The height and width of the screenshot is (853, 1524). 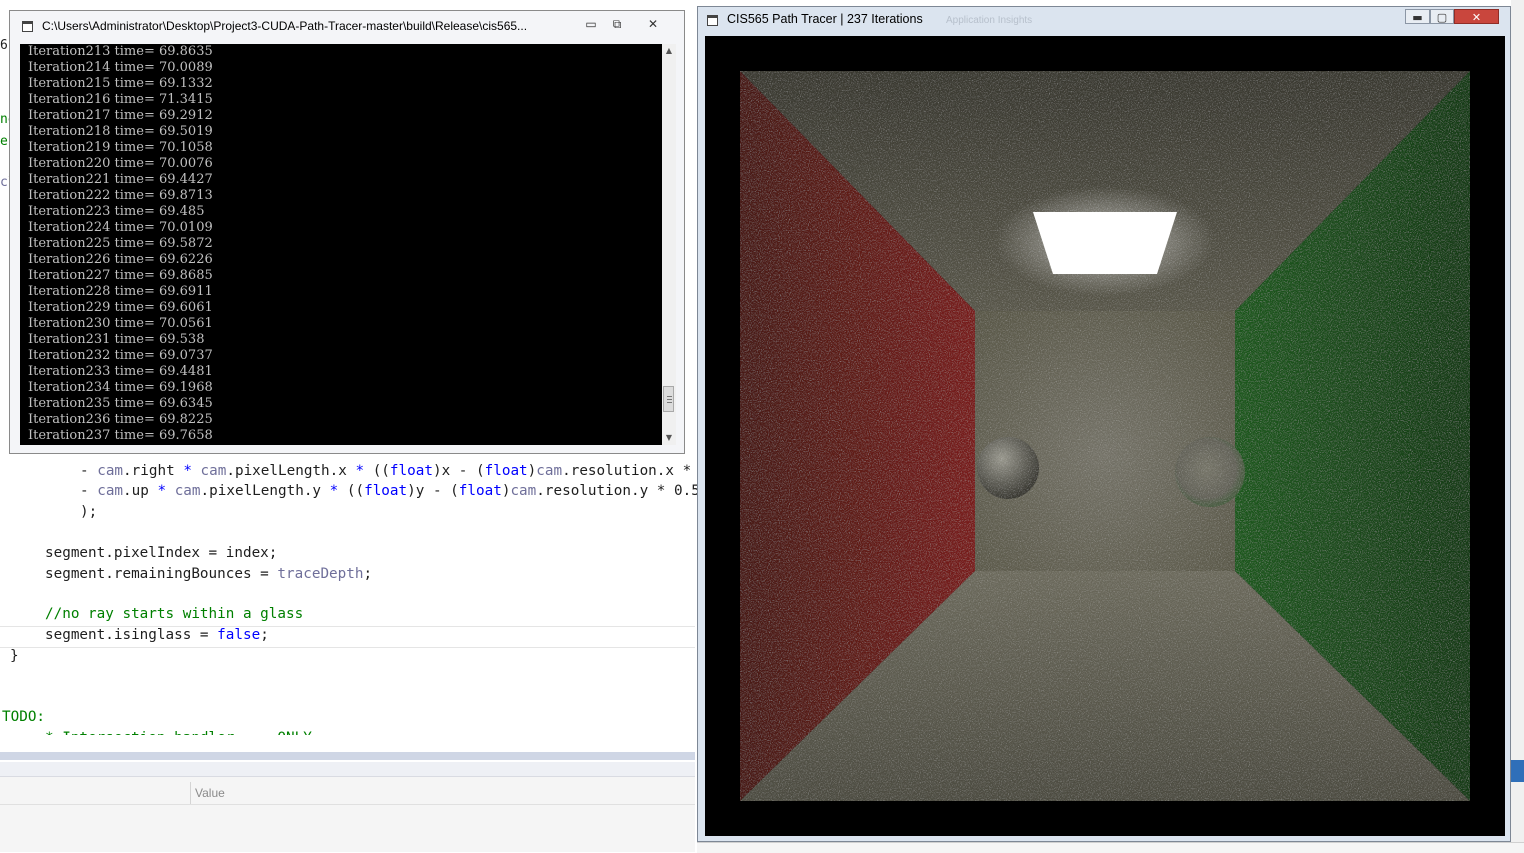 What do you see at coordinates (24, 717) in the screenshot?
I see `code-line-todo: TODO:` at bounding box center [24, 717].